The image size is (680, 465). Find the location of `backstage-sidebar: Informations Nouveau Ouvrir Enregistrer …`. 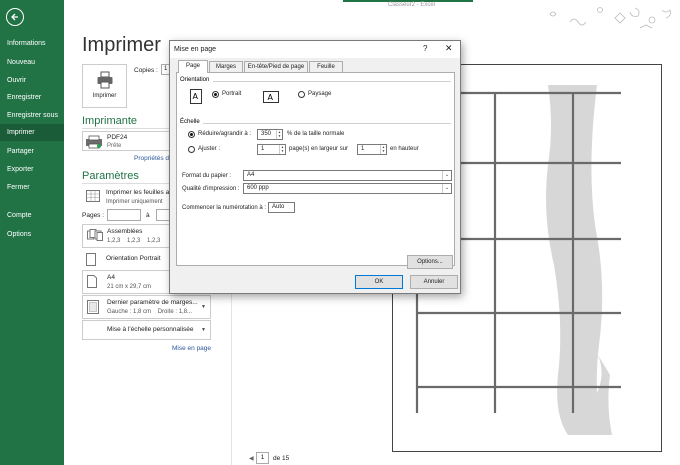

backstage-sidebar: Informations Nouveau Ouvrir Enregistrer … is located at coordinates (32, 232).